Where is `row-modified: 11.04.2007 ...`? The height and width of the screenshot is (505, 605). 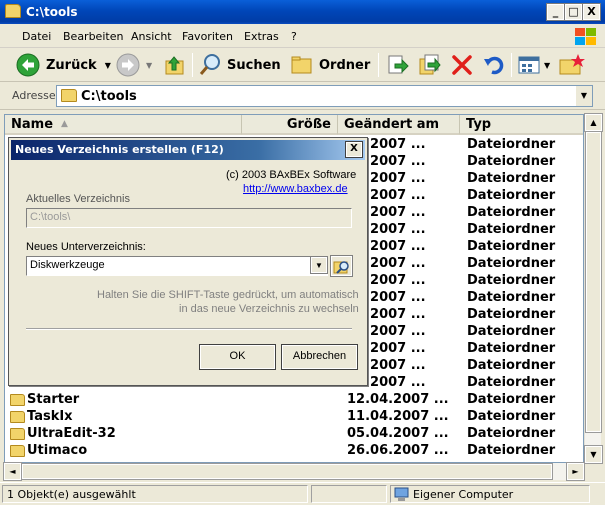 row-modified: 11.04.2007 ... is located at coordinates (398, 416).